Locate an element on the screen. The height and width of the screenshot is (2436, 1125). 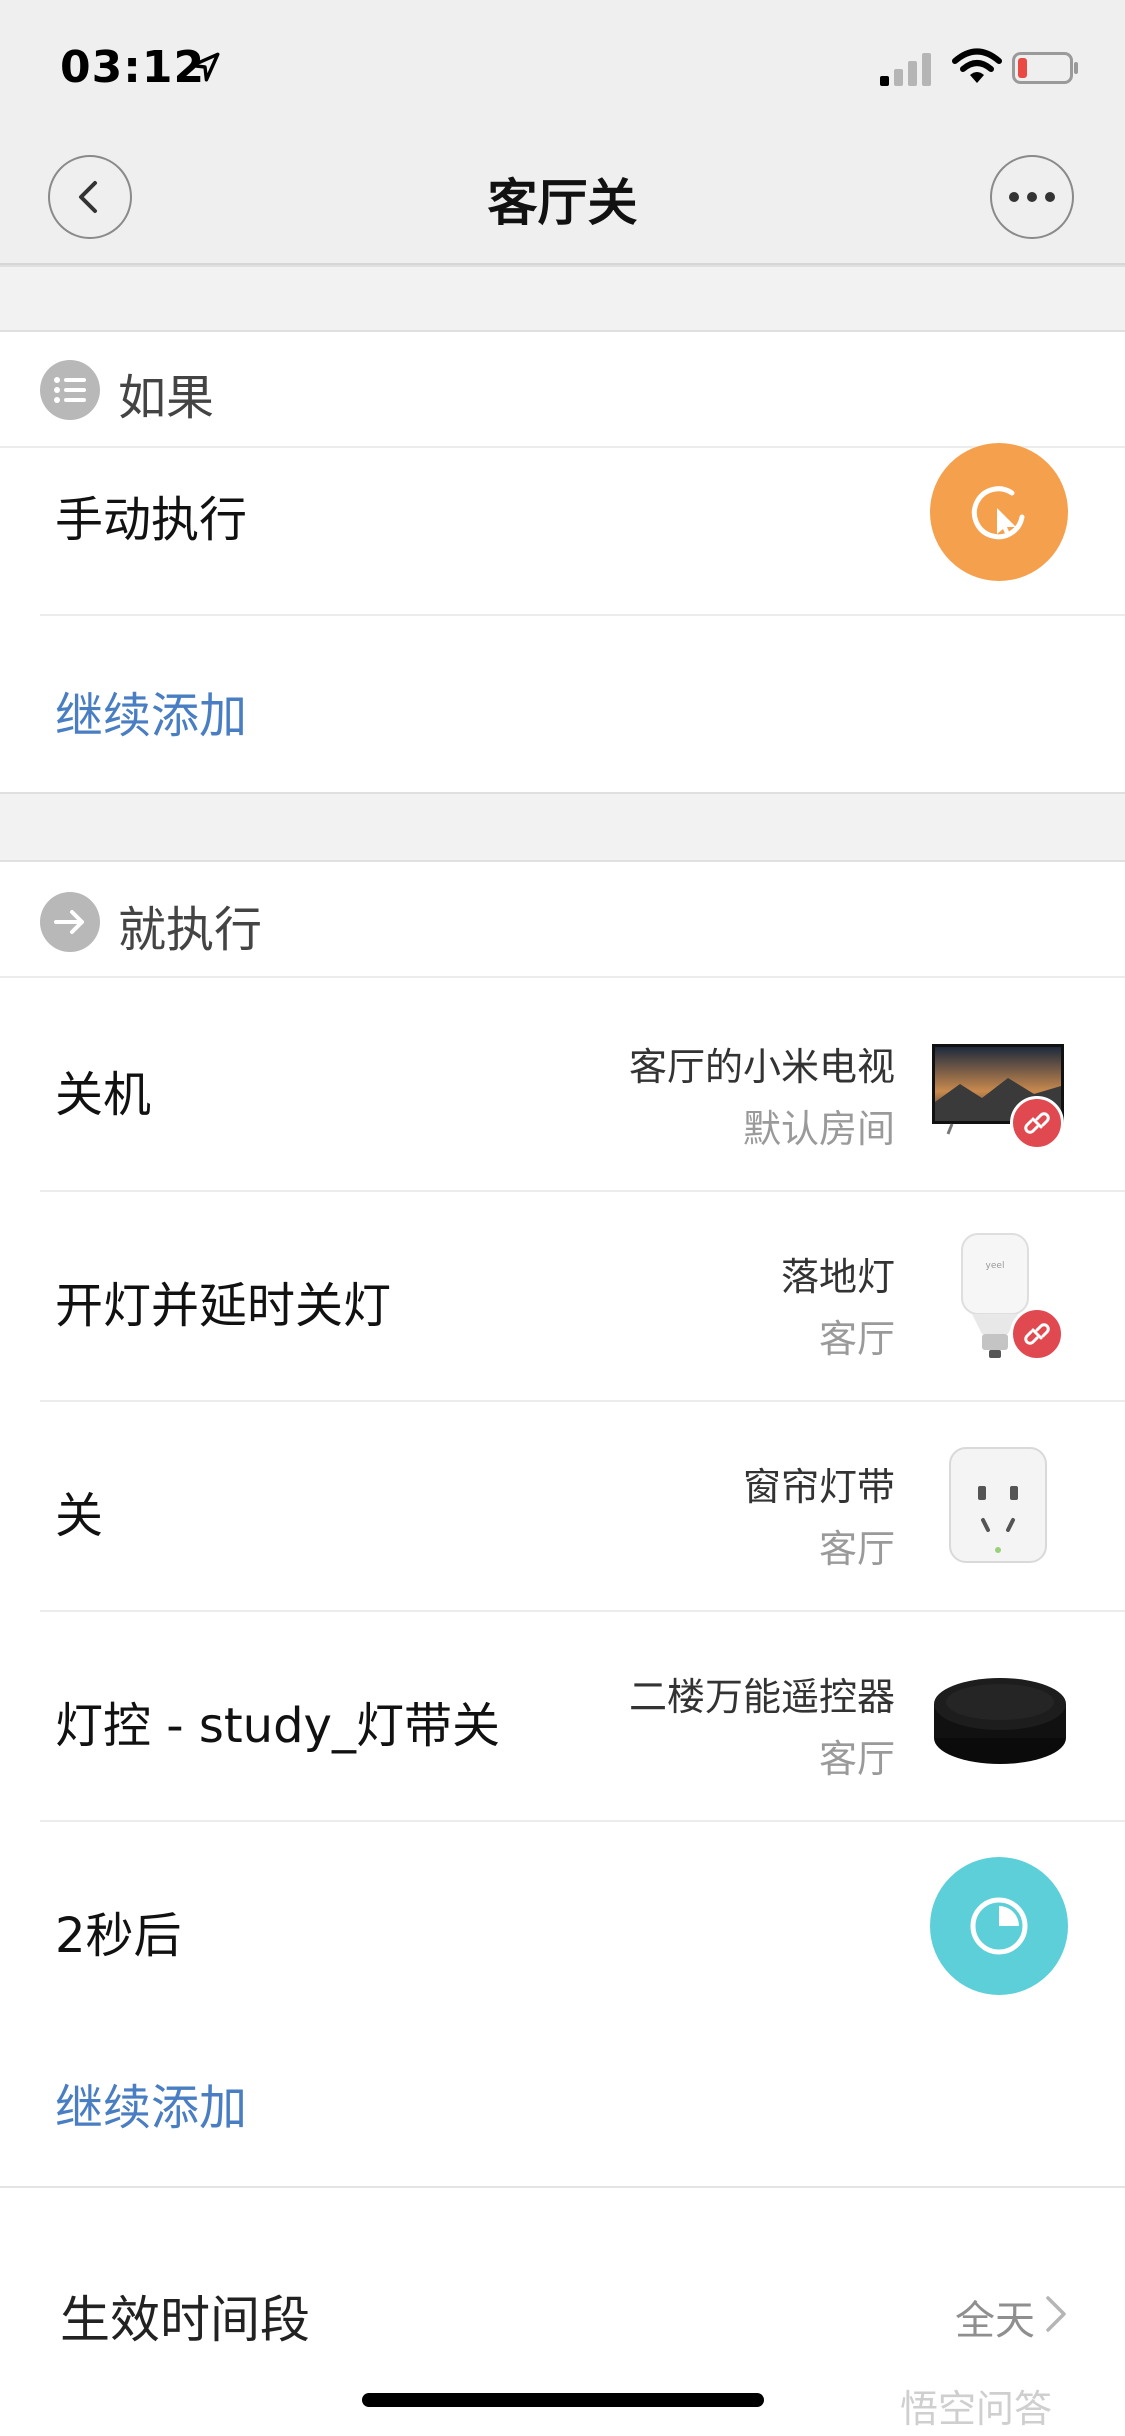
trigger-title: 手动执行 is located at coordinates (151, 520).